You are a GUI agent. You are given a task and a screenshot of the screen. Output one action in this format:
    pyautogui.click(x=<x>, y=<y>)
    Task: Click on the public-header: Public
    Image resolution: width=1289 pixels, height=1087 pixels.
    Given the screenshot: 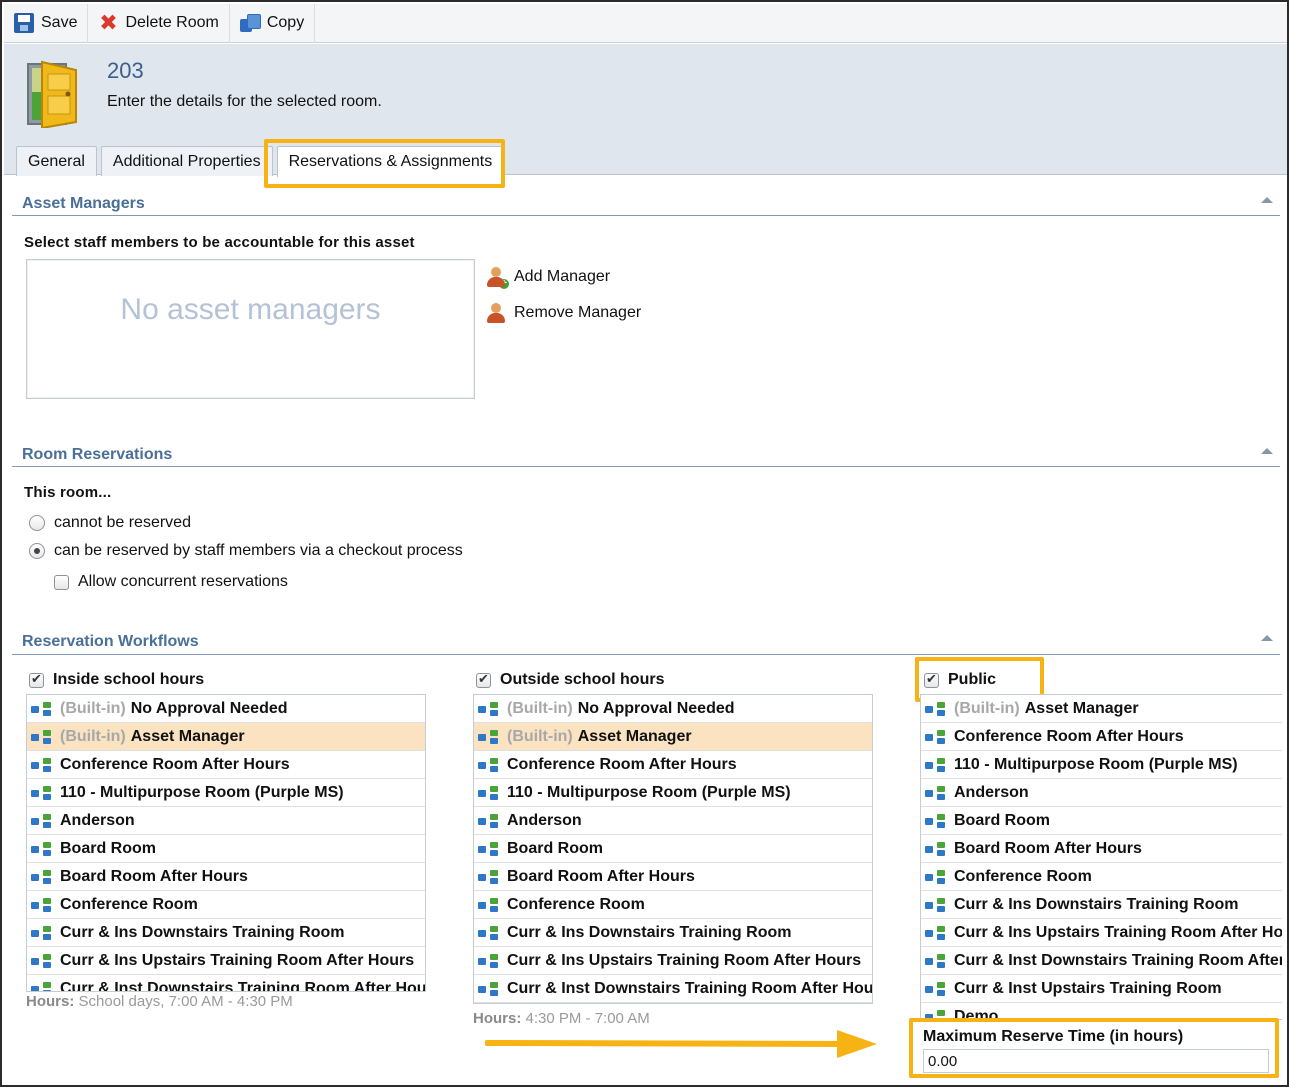 What is the action you would take?
    pyautogui.click(x=960, y=680)
    